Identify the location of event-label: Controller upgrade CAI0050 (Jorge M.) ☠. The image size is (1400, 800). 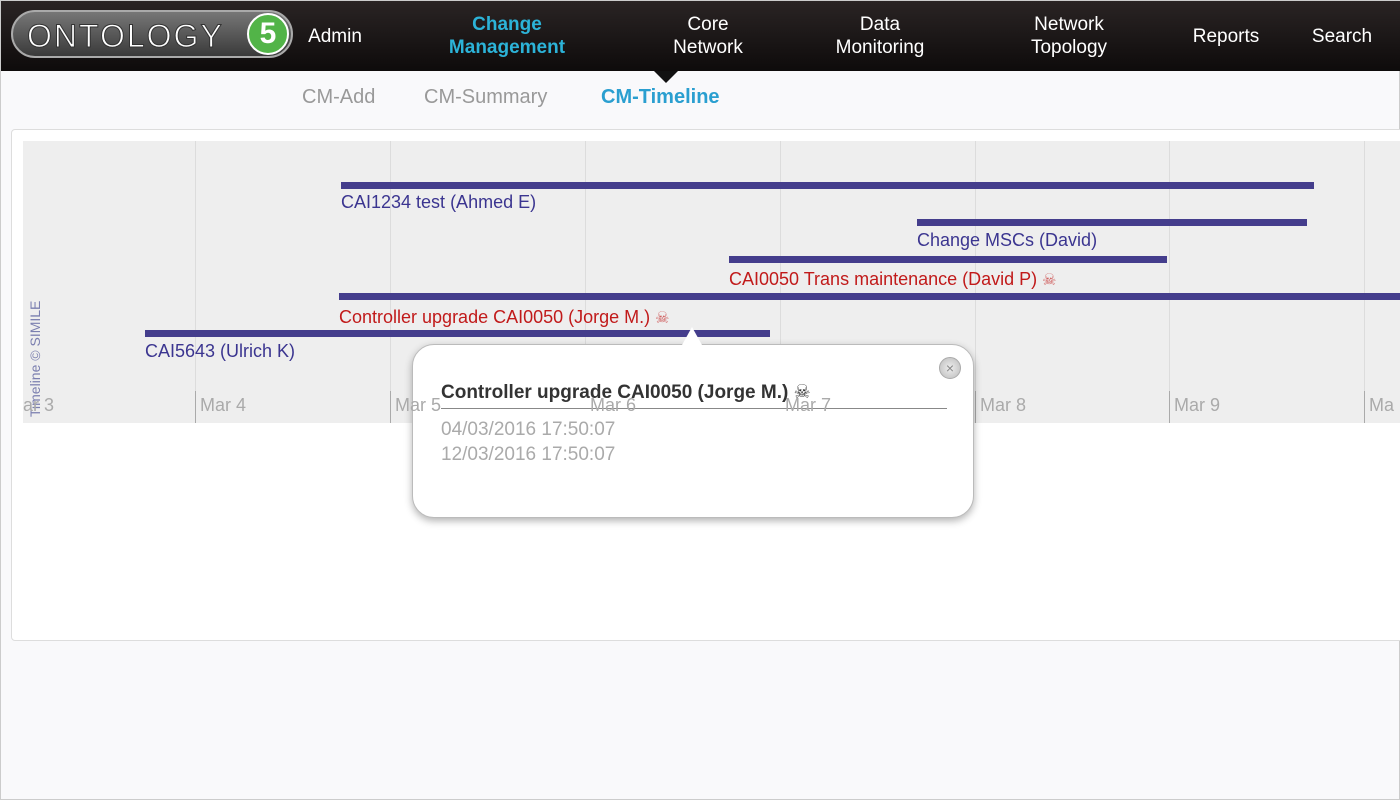
(504, 317).